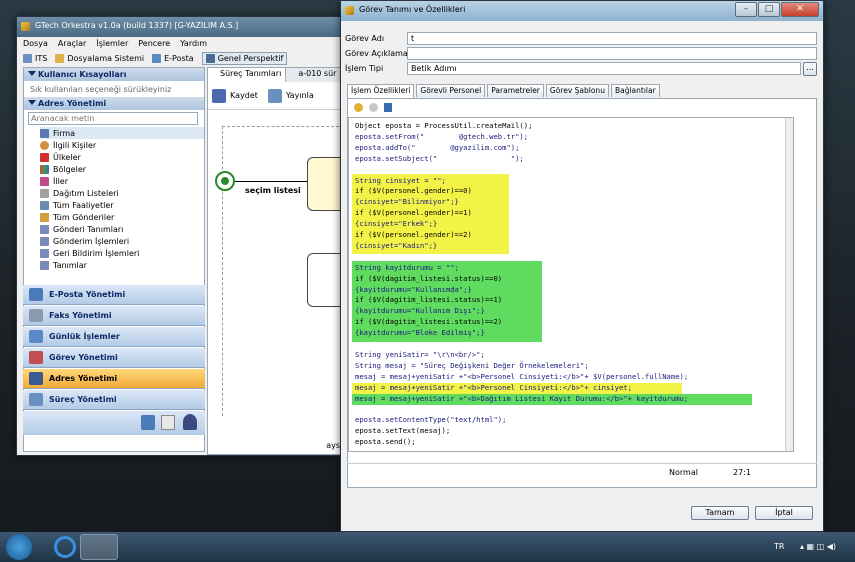  Describe the element at coordinates (112, 44) in the screenshot. I see `menu-islemler: İşlemler` at that location.